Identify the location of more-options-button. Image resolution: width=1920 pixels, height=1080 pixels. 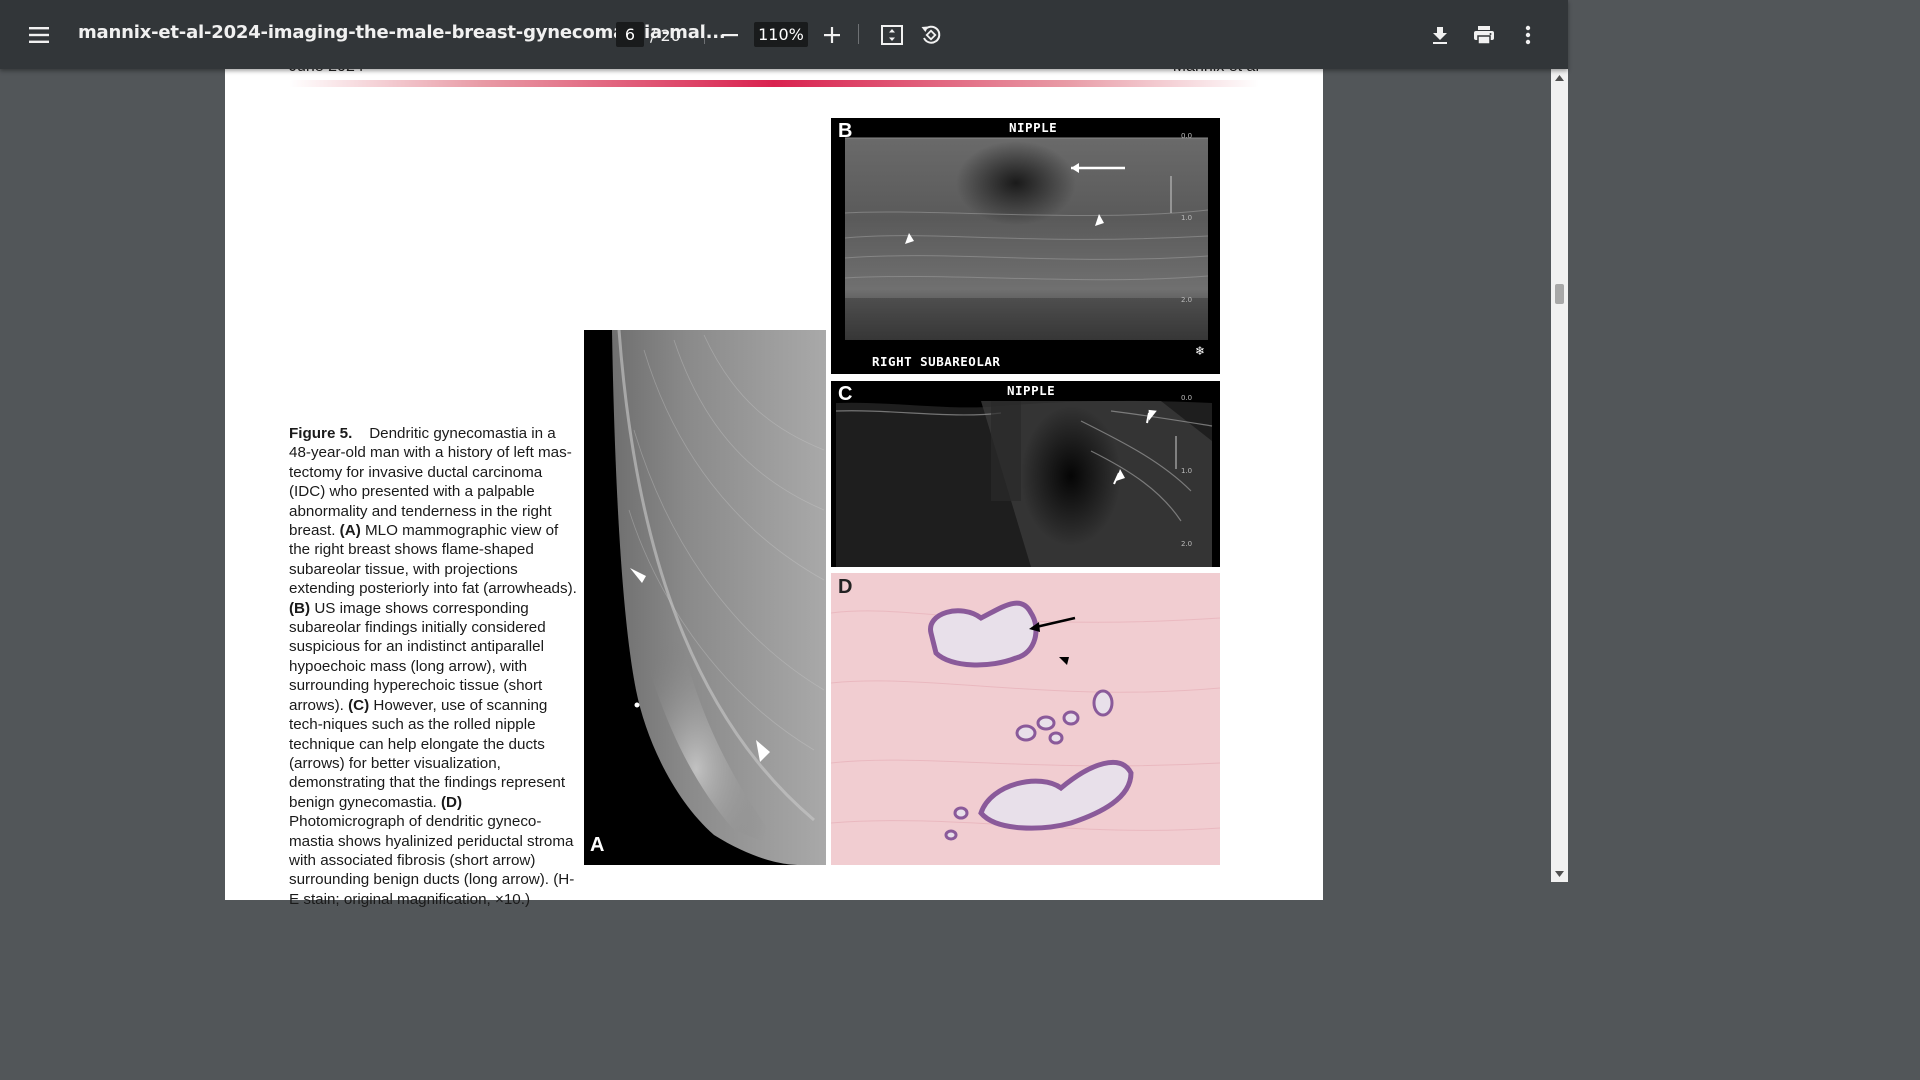
(1528, 35).